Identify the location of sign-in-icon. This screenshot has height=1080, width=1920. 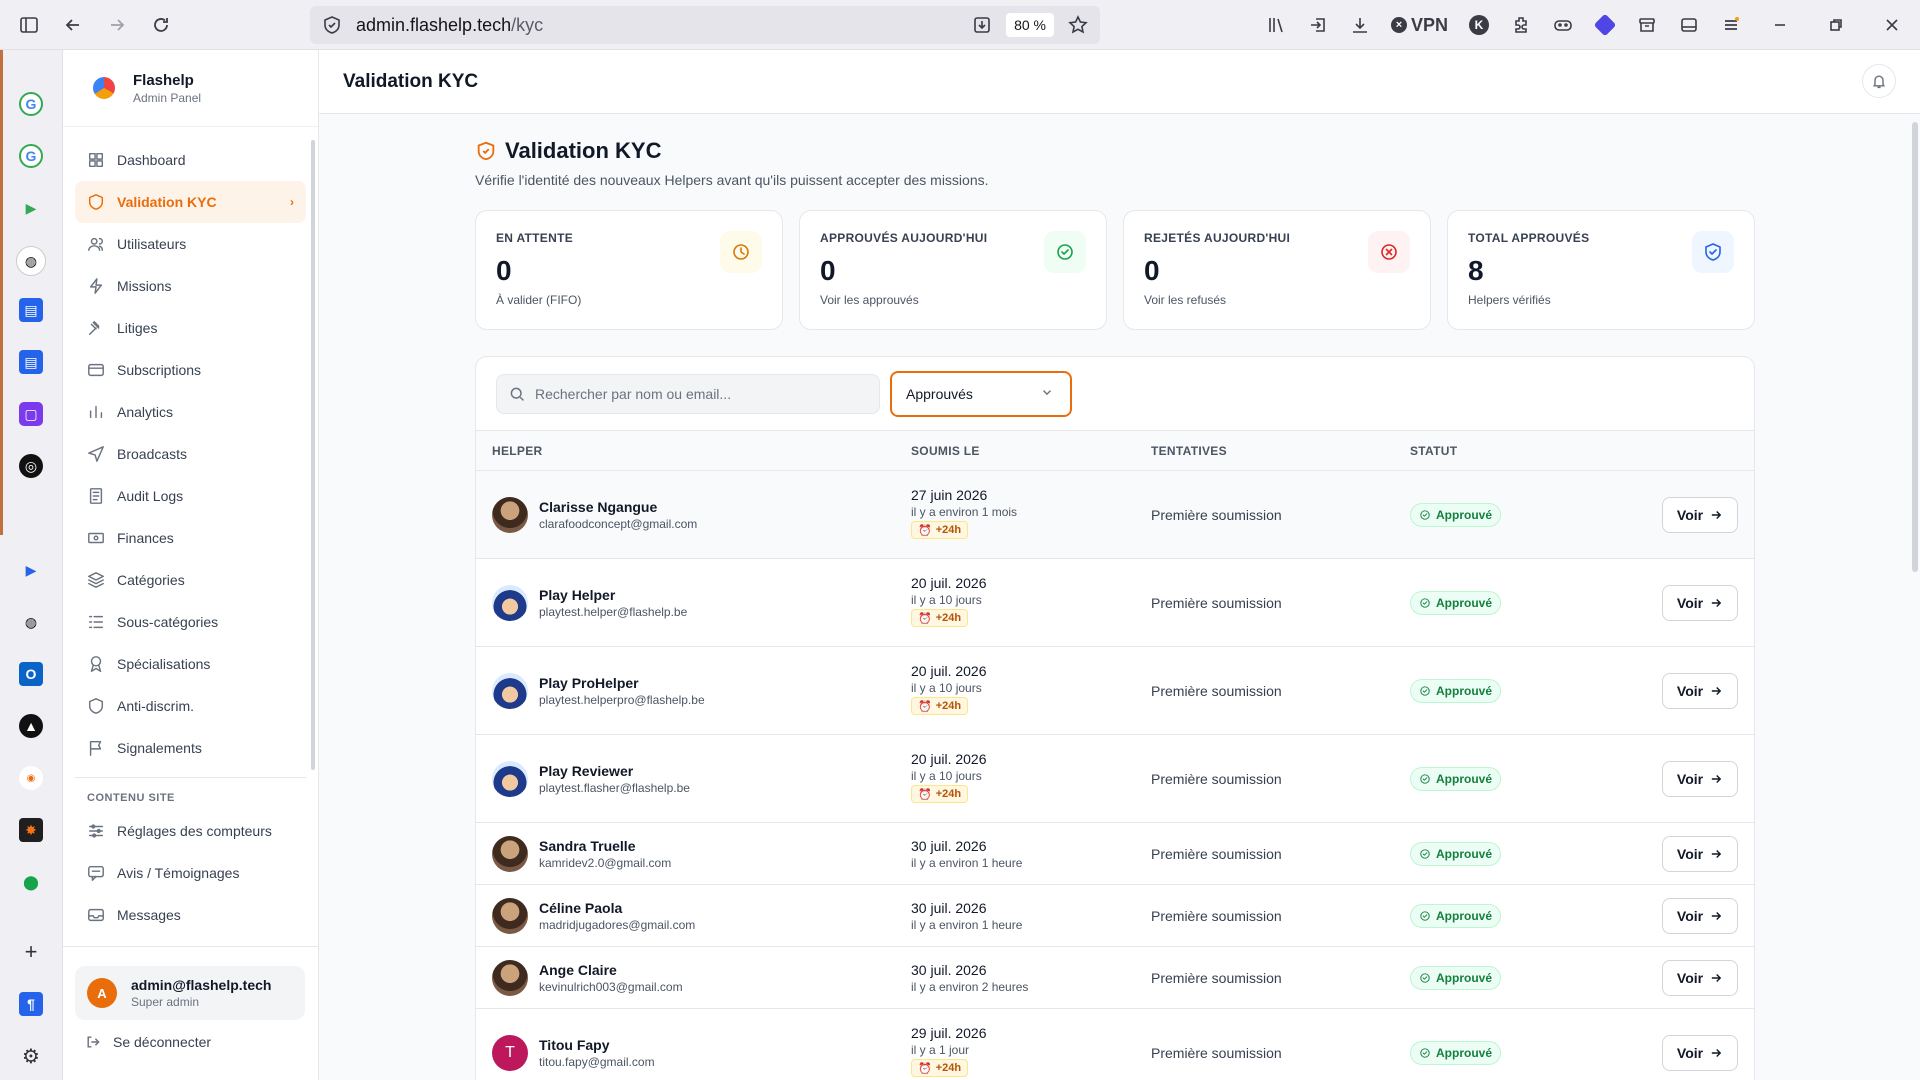
(1318, 25).